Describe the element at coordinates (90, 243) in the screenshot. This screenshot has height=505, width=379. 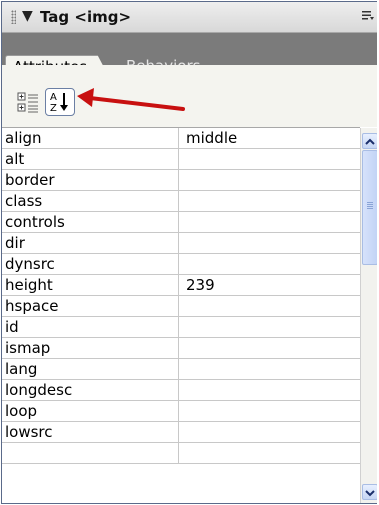
I see `attribute-name: dir` at that location.